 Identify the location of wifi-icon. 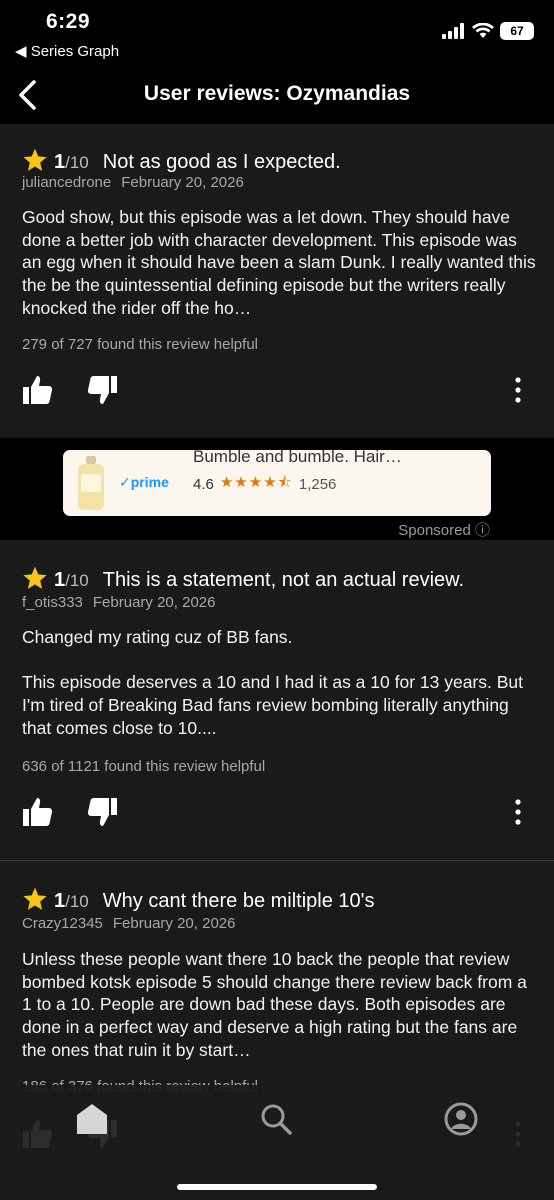
(483, 30).